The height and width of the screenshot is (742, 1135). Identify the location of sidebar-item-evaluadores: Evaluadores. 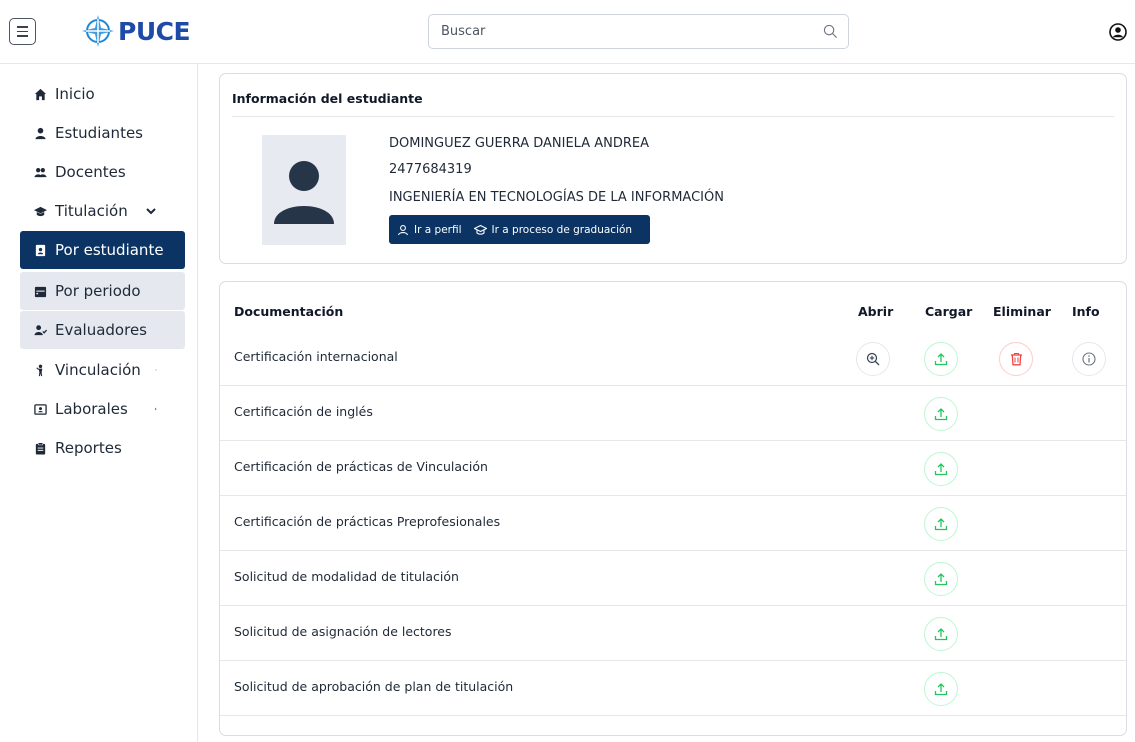
(102, 330).